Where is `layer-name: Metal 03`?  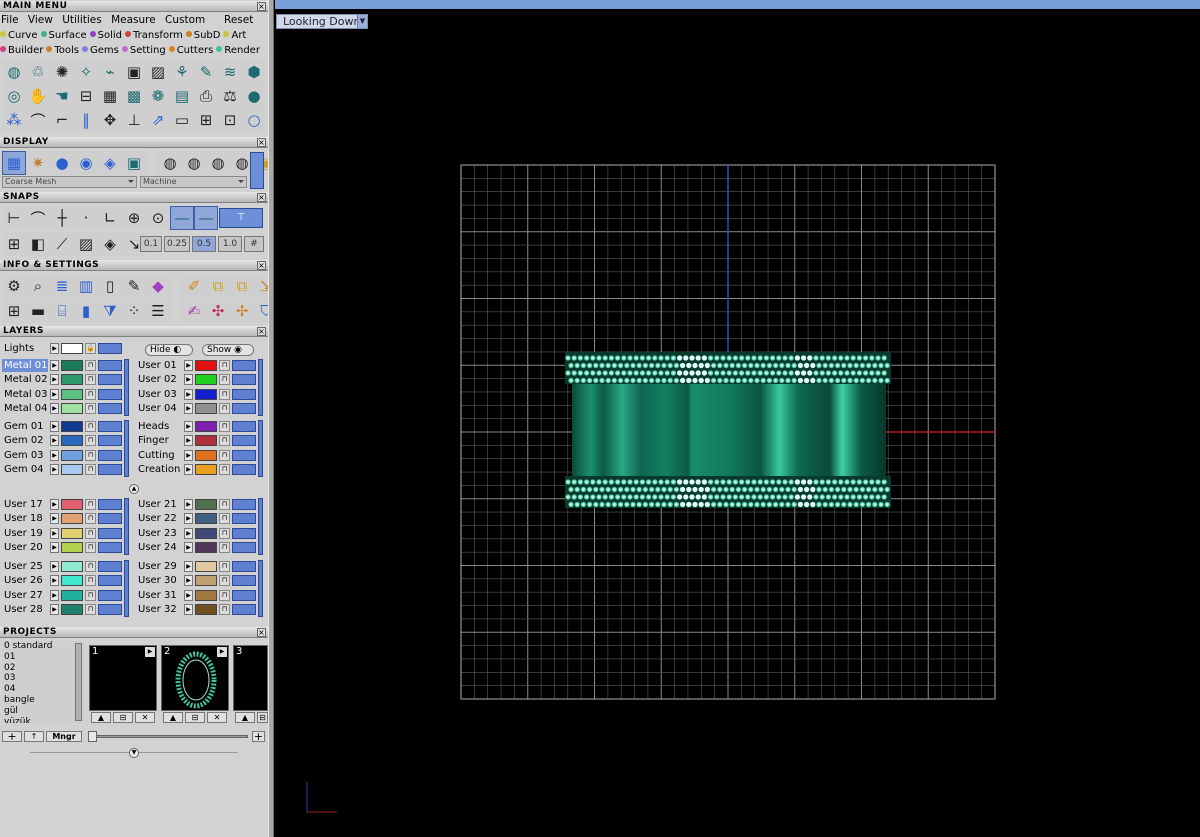
layer-name: Metal 03 is located at coordinates (25, 394).